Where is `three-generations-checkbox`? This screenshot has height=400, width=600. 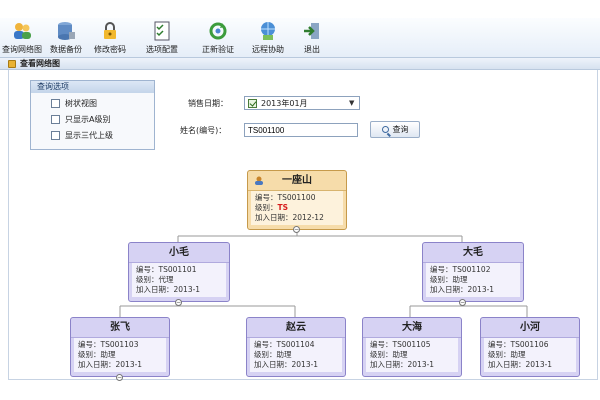 three-generations-checkbox is located at coordinates (55, 135).